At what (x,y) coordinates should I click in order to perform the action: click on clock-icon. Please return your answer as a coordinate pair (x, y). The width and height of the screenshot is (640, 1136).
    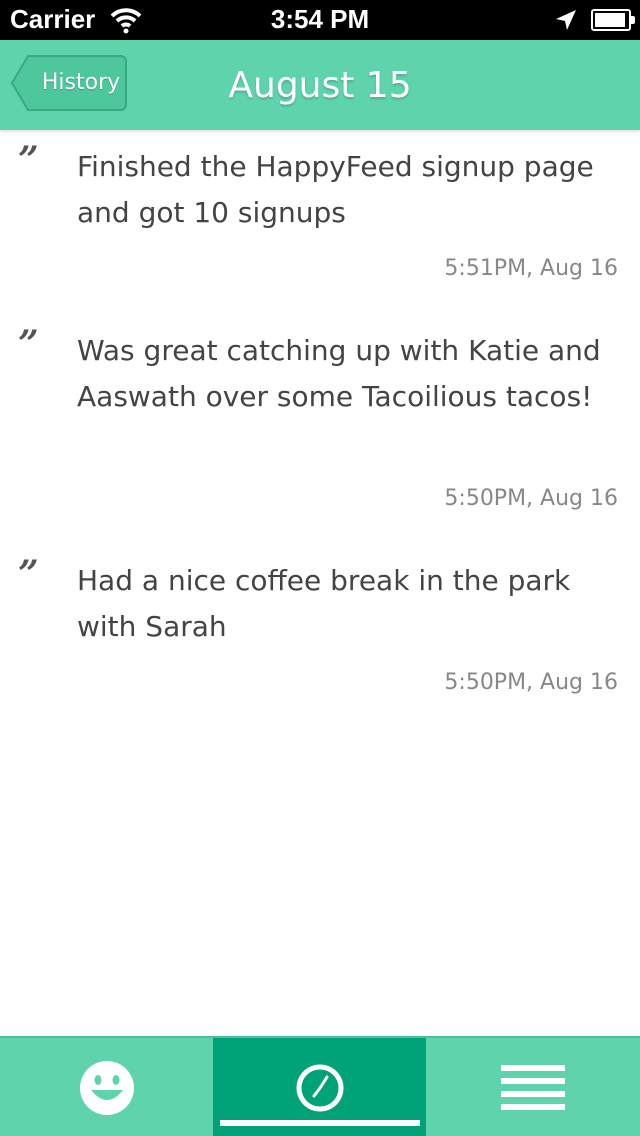
    Looking at the image, I should click on (319, 1088).